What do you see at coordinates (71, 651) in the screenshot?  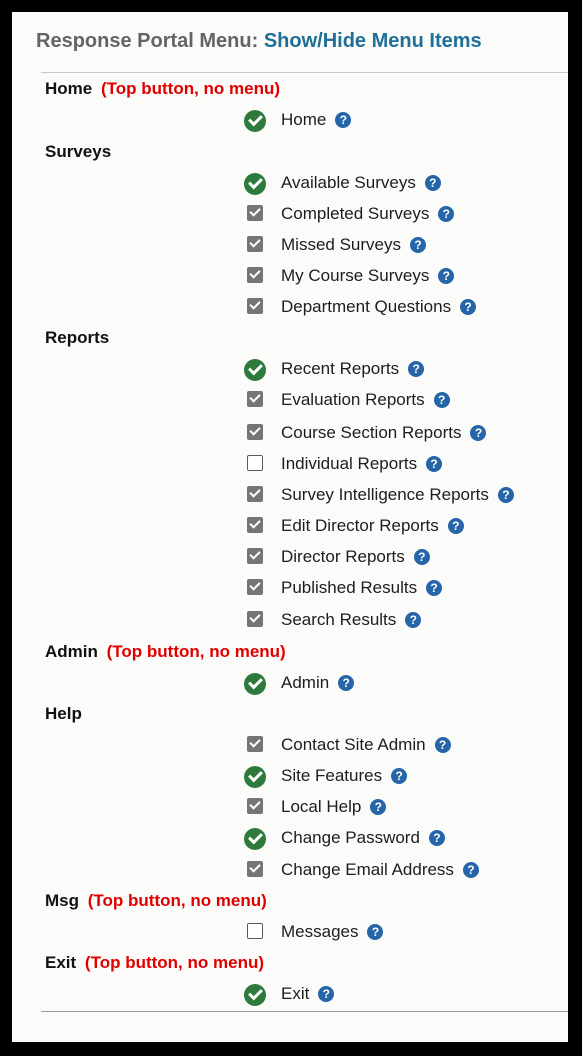 I see `section-label: Admin` at bounding box center [71, 651].